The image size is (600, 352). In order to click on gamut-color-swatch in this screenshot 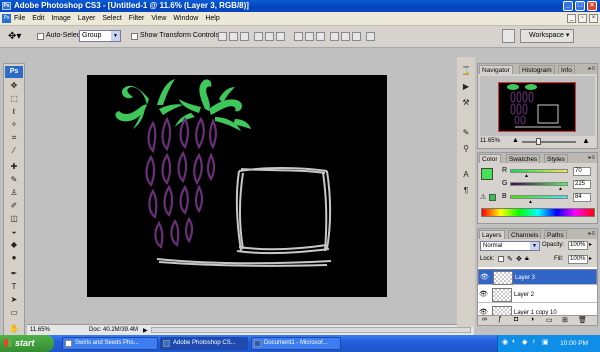, I will do `click(492, 197)`.